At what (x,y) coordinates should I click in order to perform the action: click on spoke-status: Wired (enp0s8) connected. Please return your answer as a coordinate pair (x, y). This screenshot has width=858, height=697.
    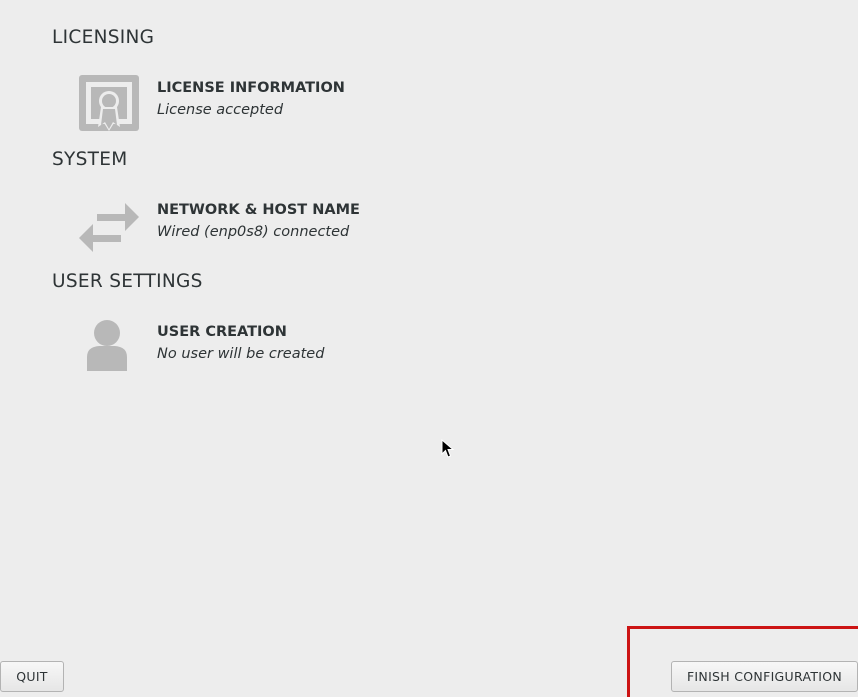
    Looking at the image, I should click on (253, 232).